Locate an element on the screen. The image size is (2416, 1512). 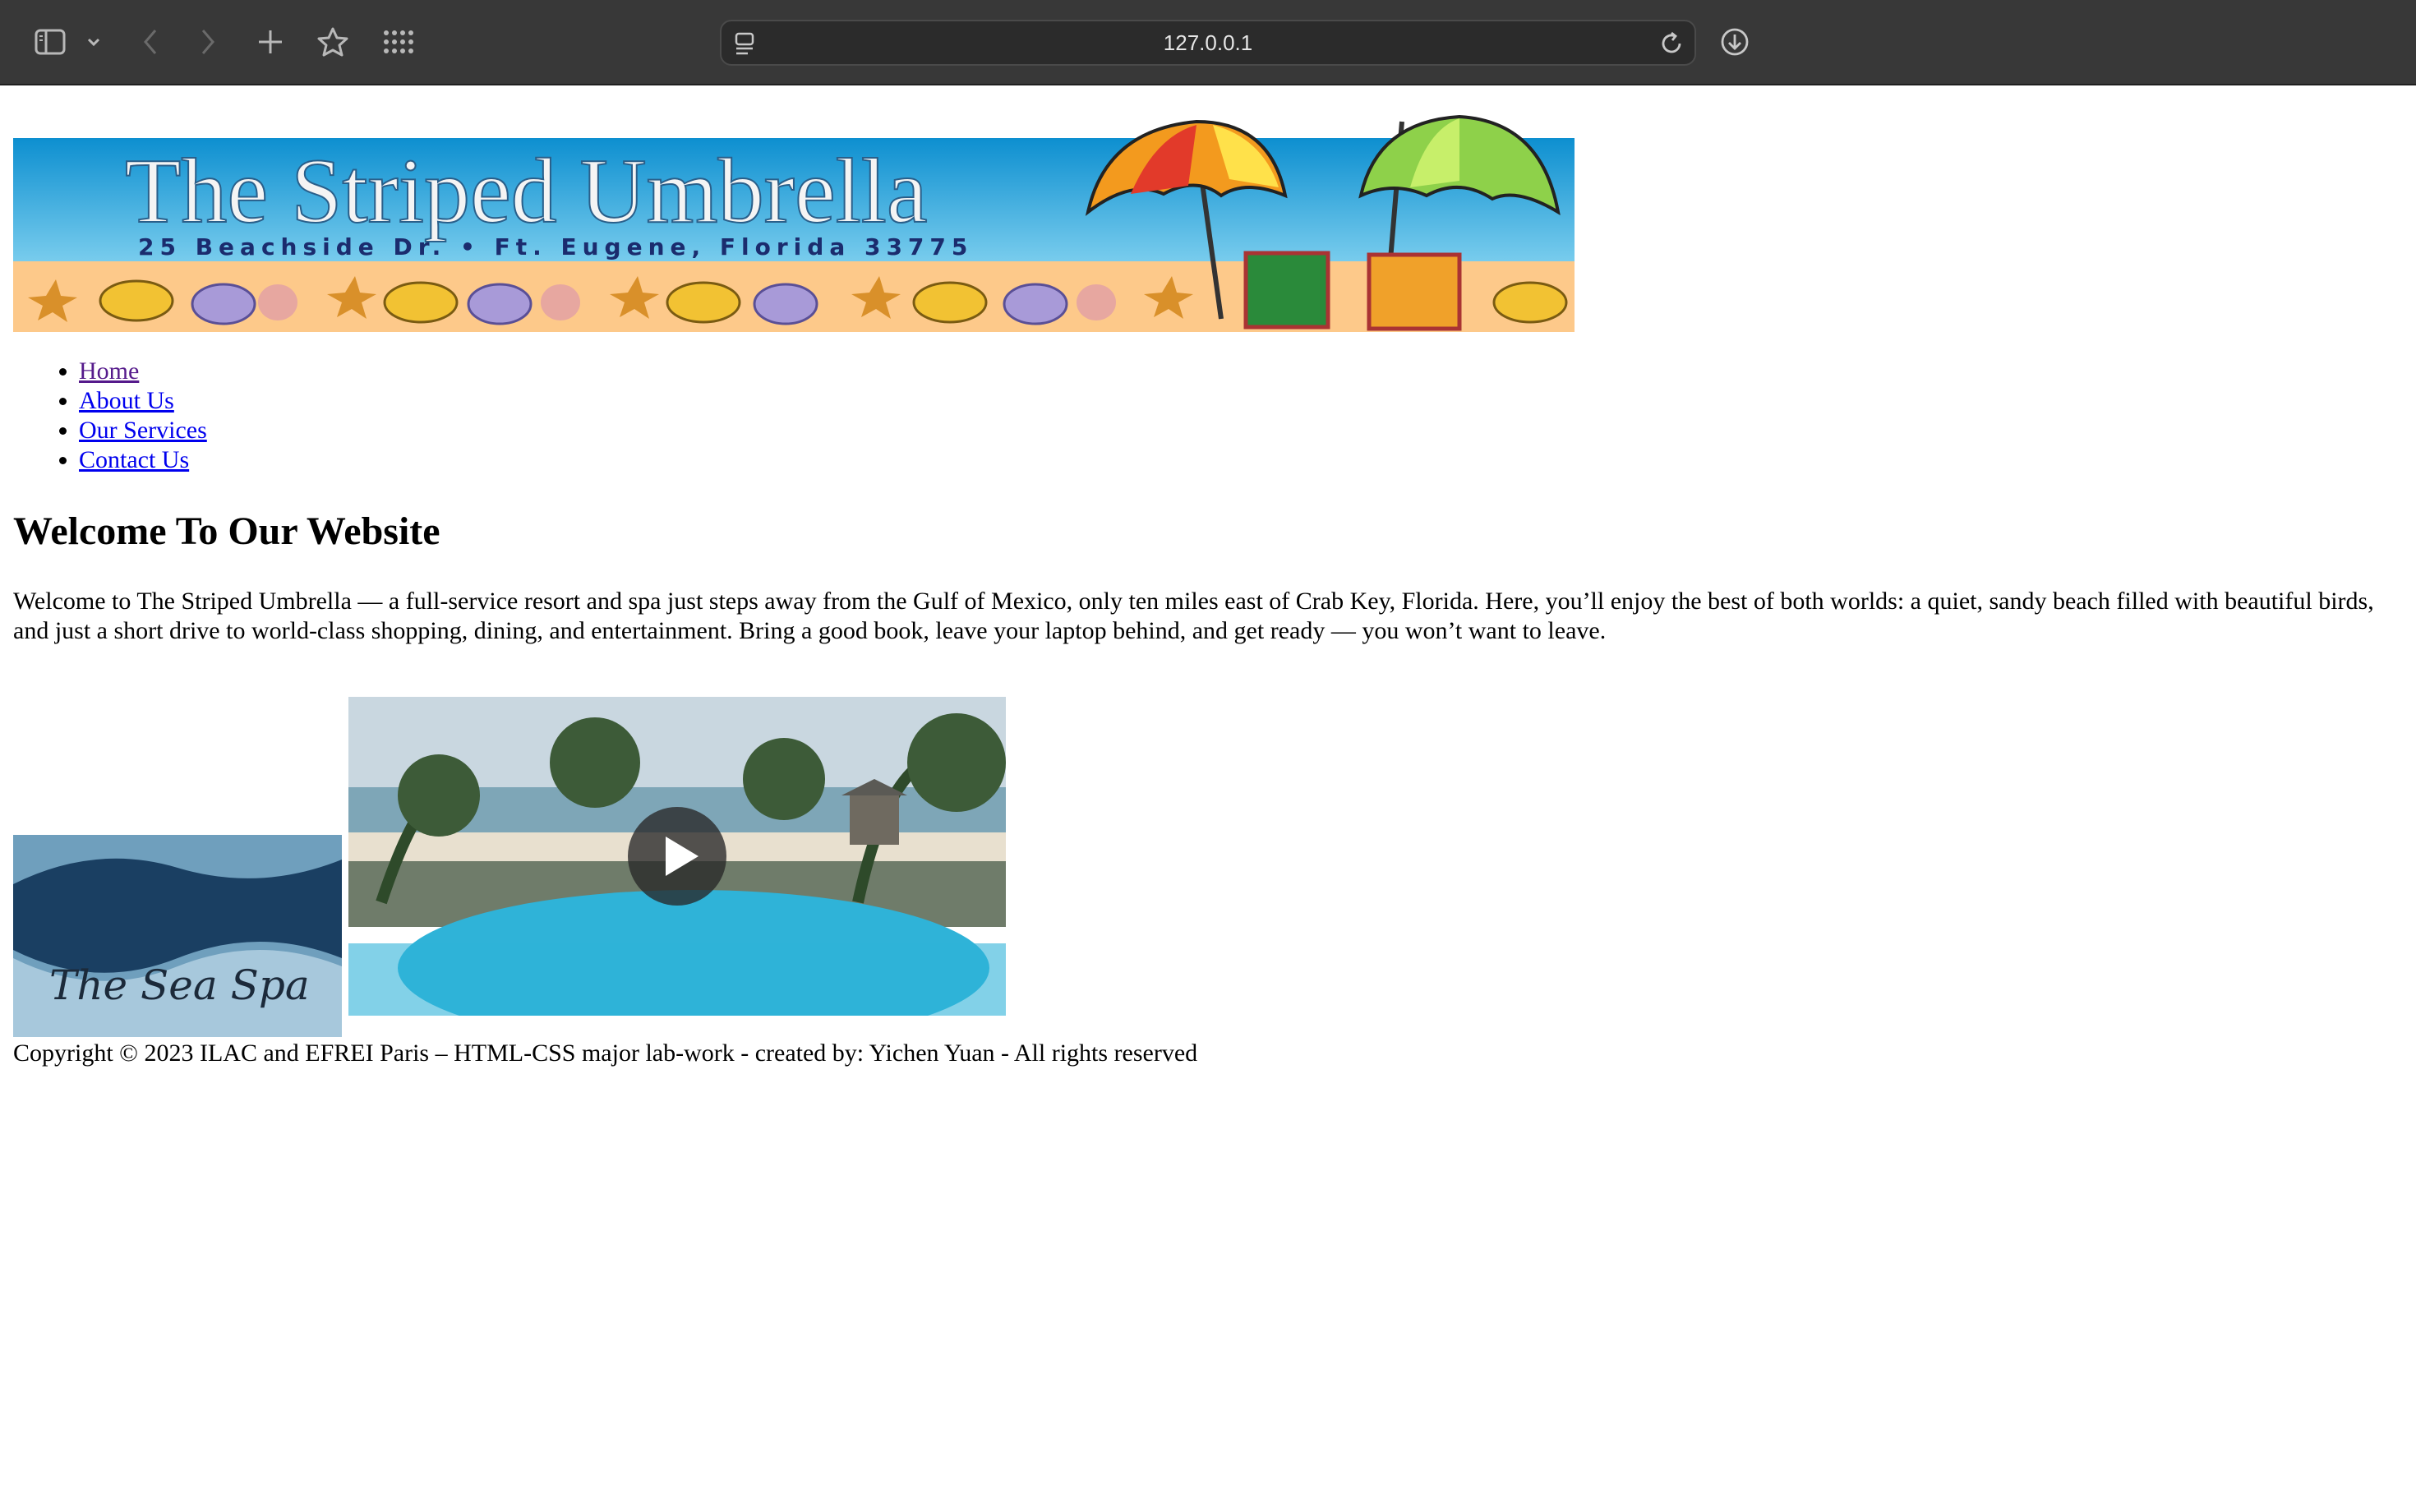
sea-spa-logo: The Sea Spa is located at coordinates (178, 936).